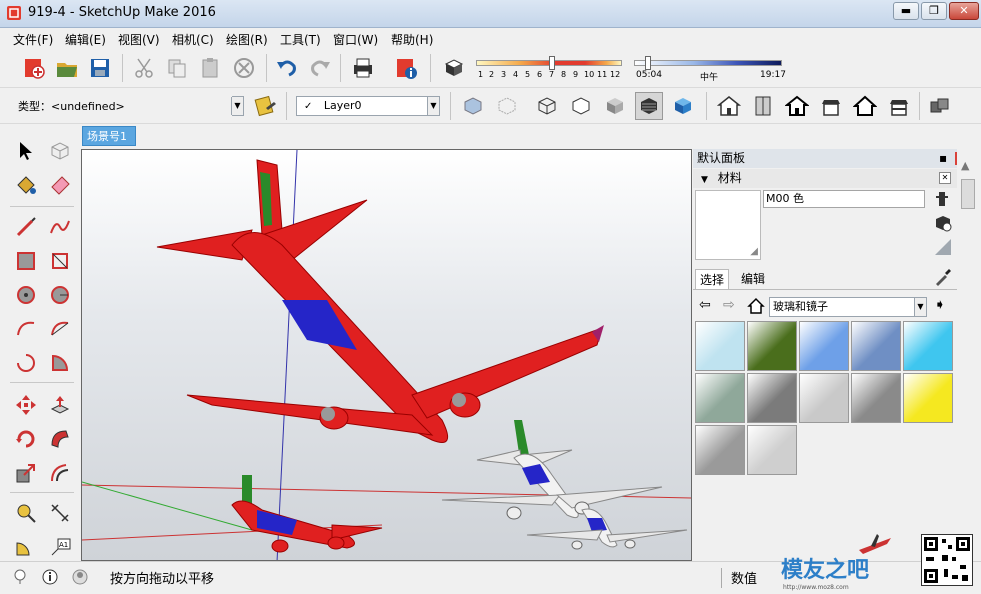 This screenshot has height=594, width=981. I want to click on user-icon, so click(80, 577).